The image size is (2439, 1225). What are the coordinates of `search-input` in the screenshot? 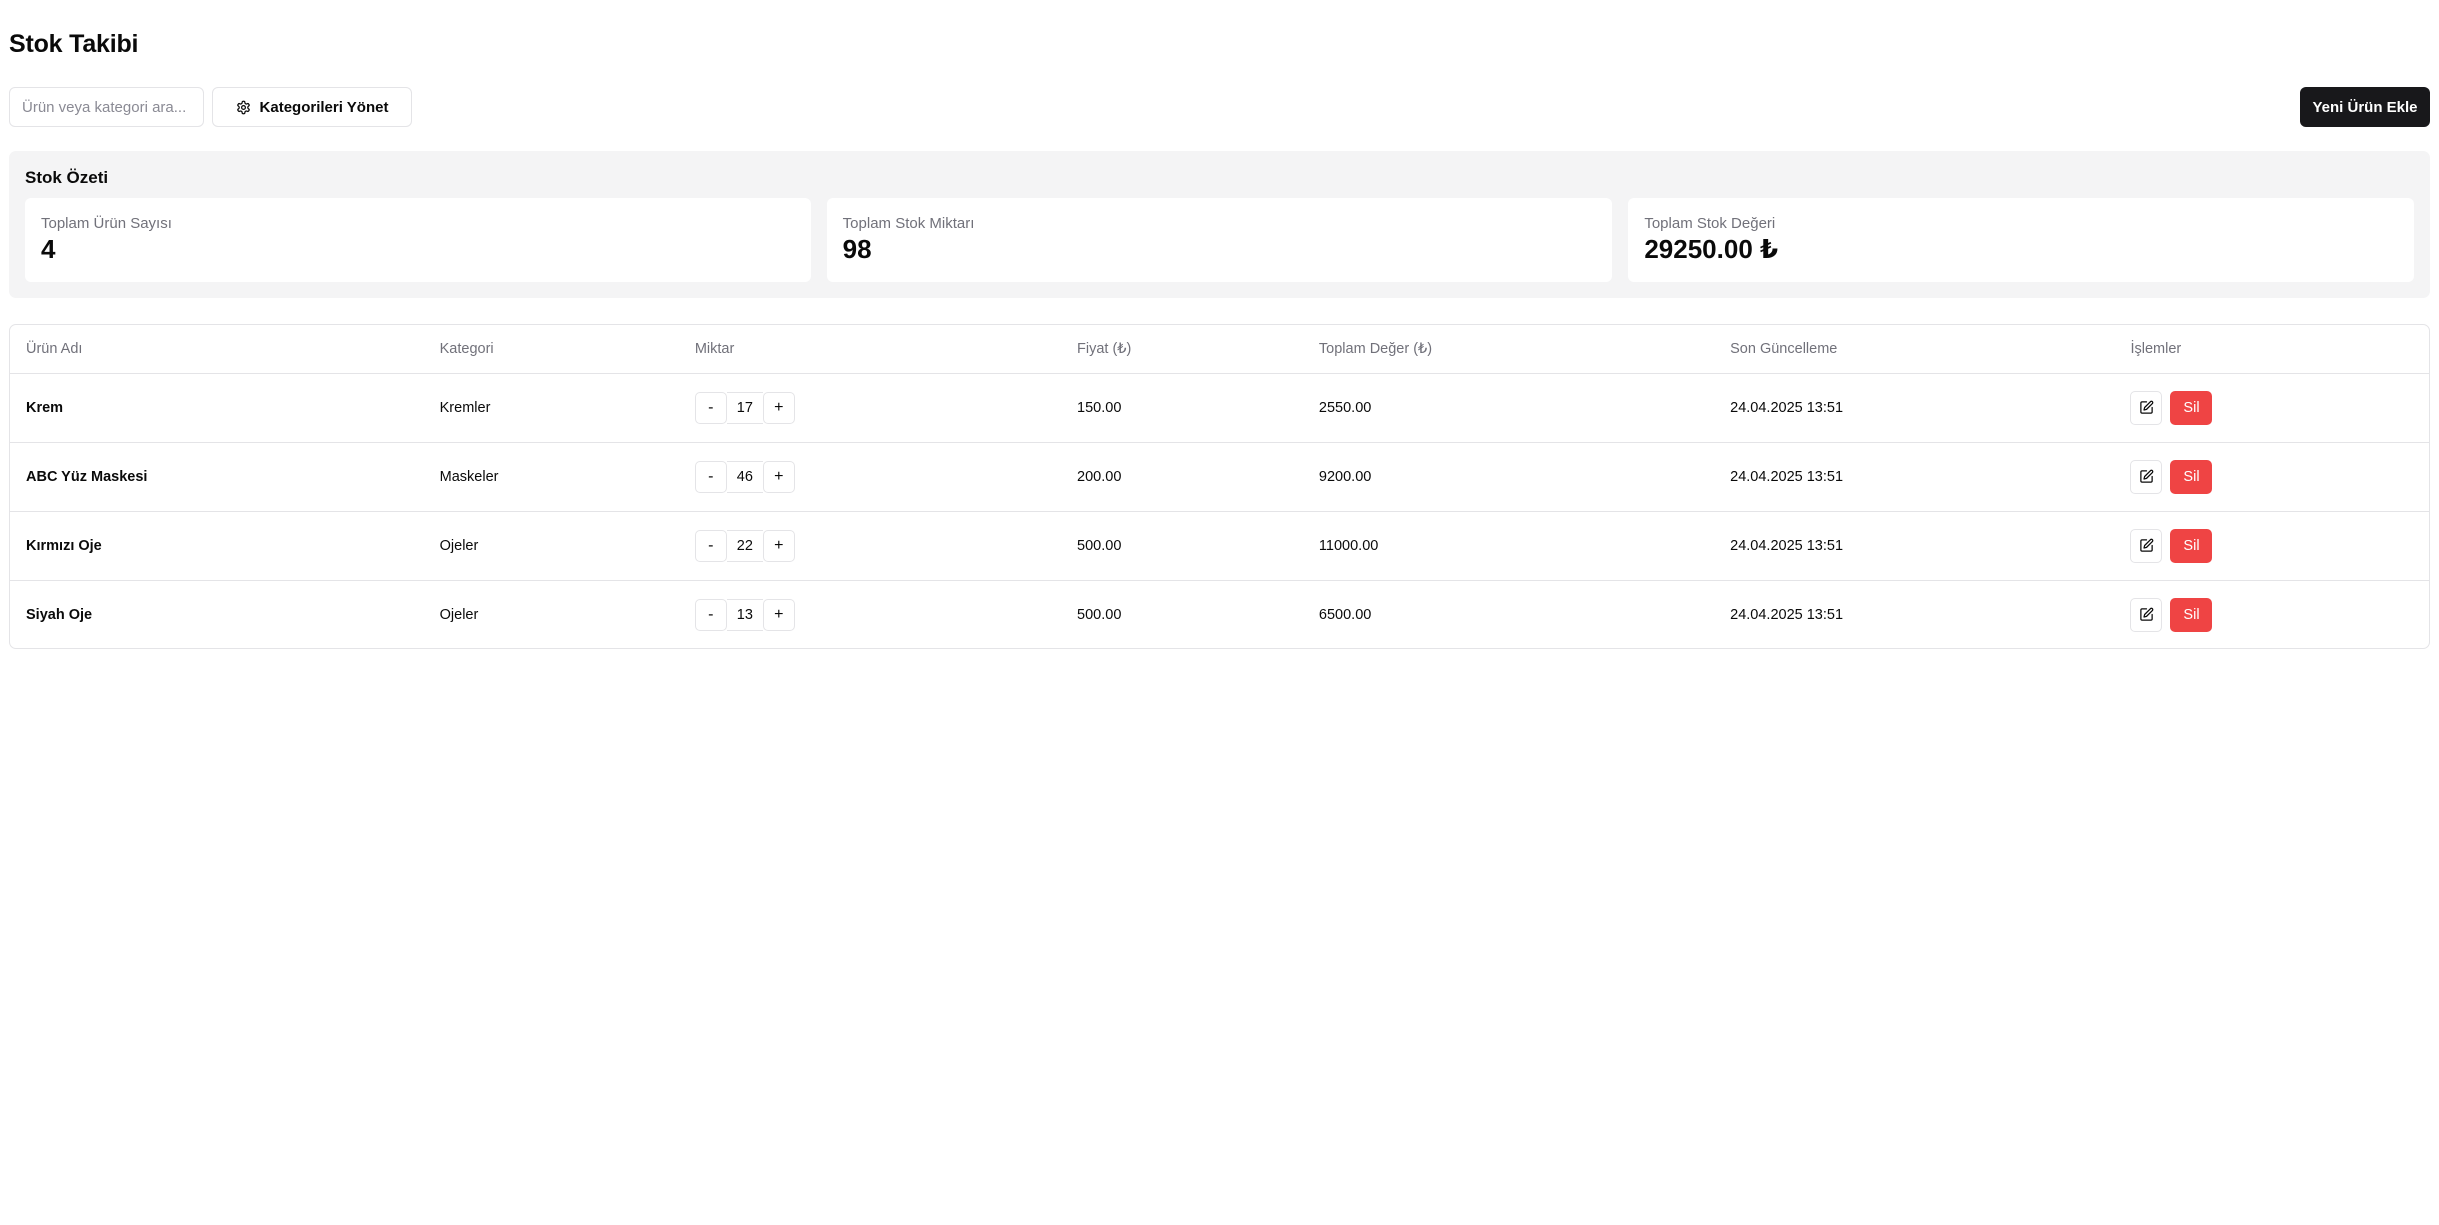 It's located at (106, 107).